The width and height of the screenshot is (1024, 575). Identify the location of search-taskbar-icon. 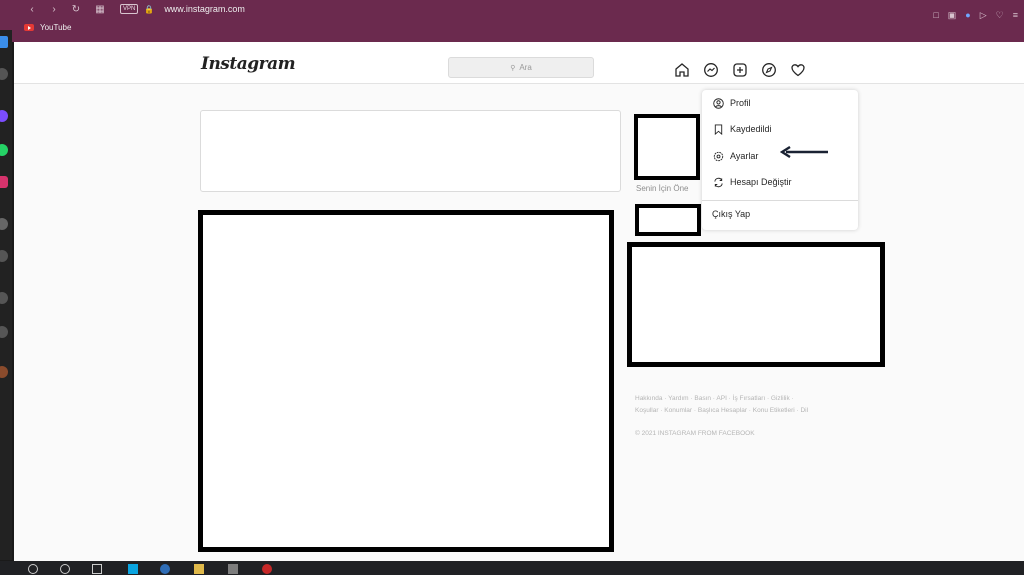
(33, 569).